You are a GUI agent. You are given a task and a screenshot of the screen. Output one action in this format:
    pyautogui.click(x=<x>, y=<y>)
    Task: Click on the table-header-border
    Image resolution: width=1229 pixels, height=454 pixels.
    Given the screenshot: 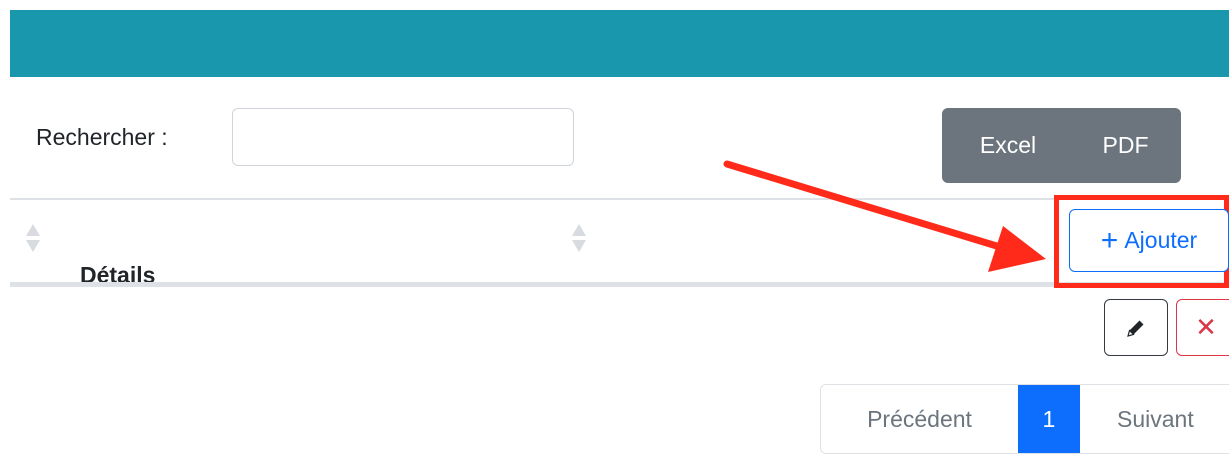 What is the action you would take?
    pyautogui.click(x=619, y=284)
    